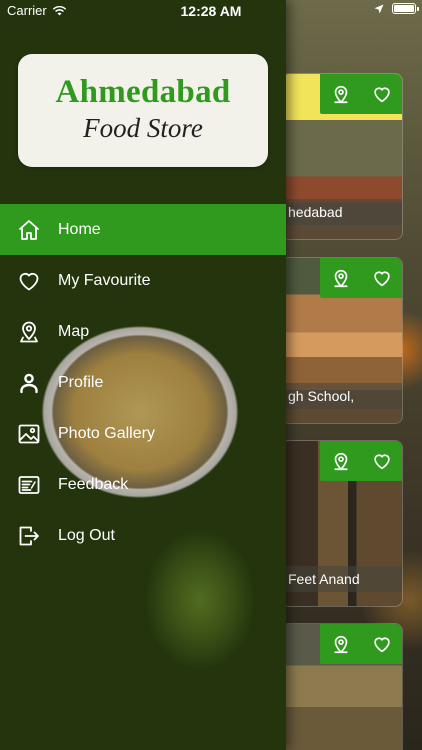 The image size is (422, 750). I want to click on menu-item-photo-gallery: Photo Gallery, so click(143, 433).